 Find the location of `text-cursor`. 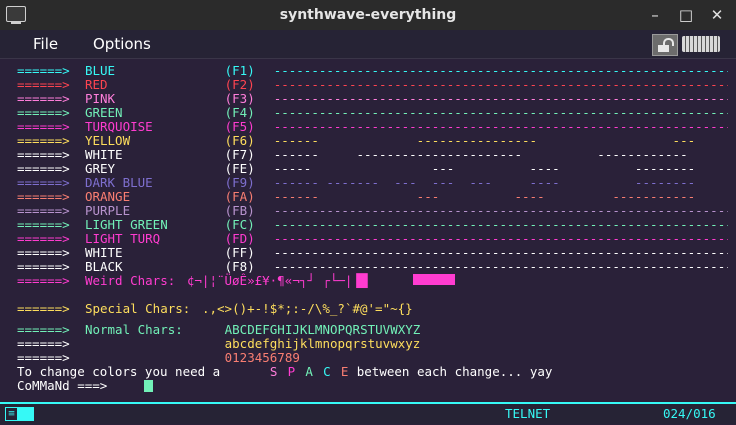

text-cursor is located at coordinates (148, 386).